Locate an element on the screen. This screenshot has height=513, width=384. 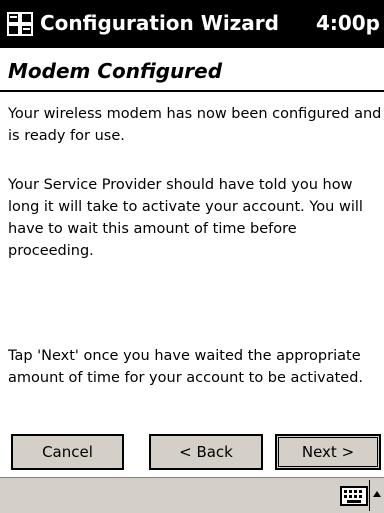
clock: 4:00p is located at coordinates (348, 23).